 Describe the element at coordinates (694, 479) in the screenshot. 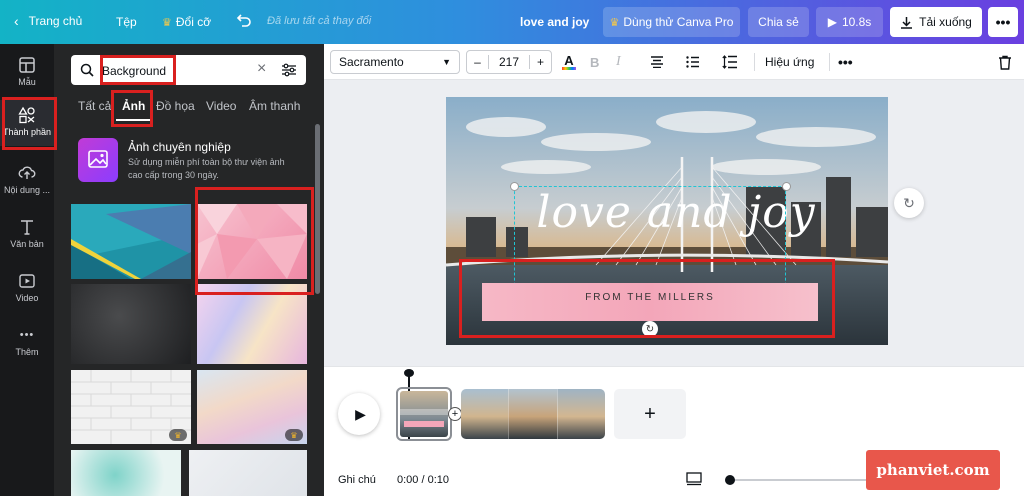

I see `grid-view-icon` at that location.